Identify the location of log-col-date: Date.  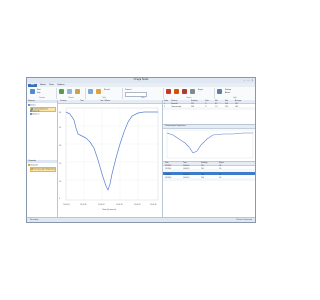
(167, 163).